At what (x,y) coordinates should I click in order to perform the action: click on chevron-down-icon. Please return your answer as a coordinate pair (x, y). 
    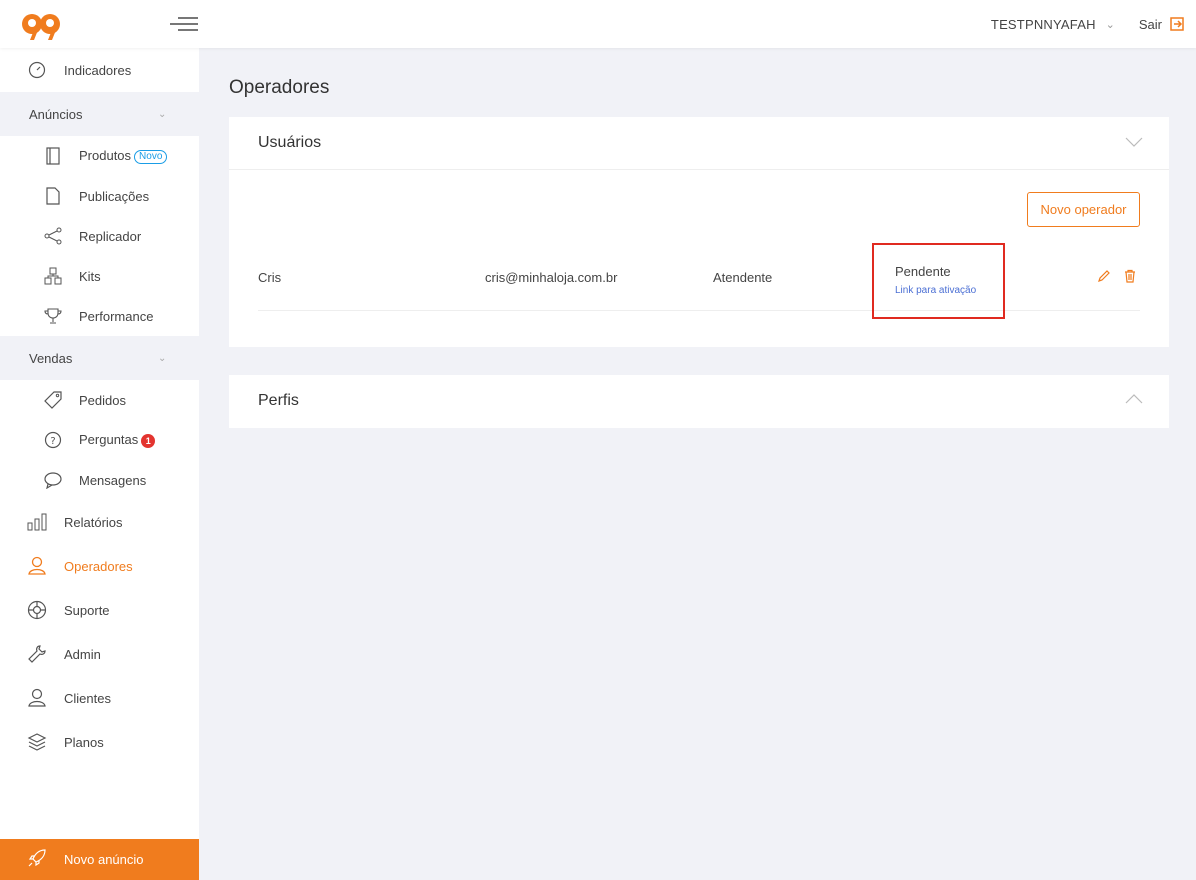
    Looking at the image, I should click on (1134, 142).